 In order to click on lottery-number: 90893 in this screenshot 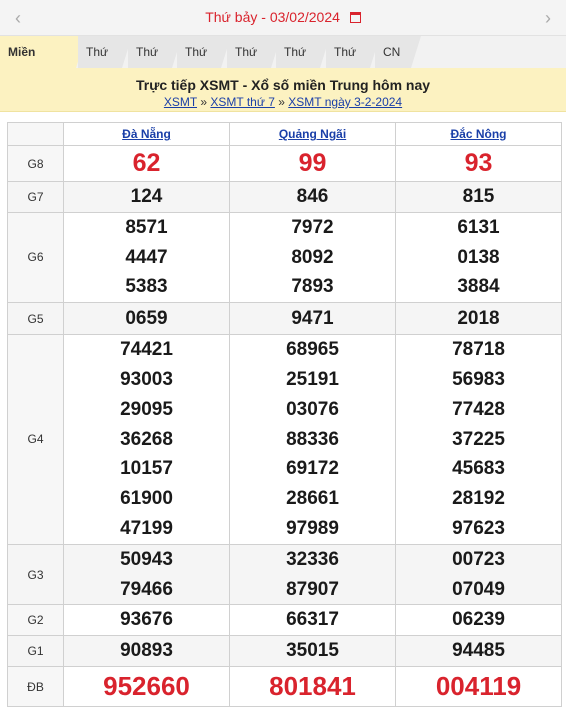, I will do `click(146, 651)`.